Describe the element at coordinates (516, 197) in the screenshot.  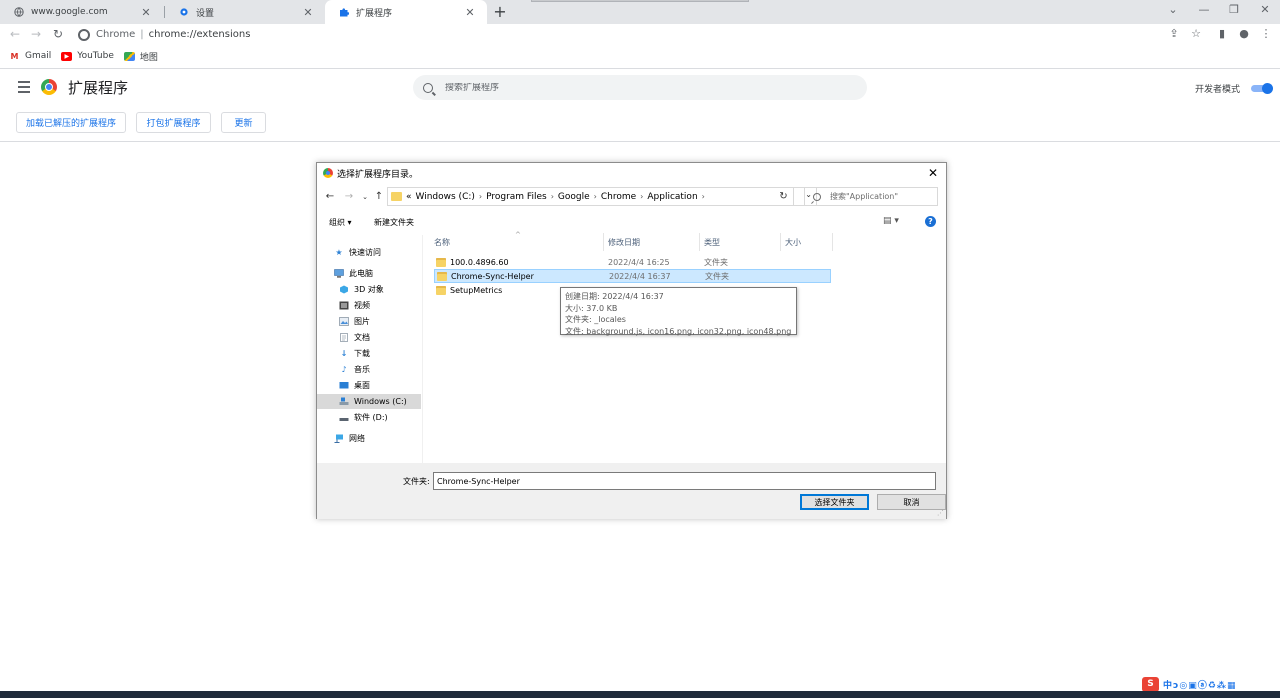
I see `breadcrumb-item: Program Files` at that location.